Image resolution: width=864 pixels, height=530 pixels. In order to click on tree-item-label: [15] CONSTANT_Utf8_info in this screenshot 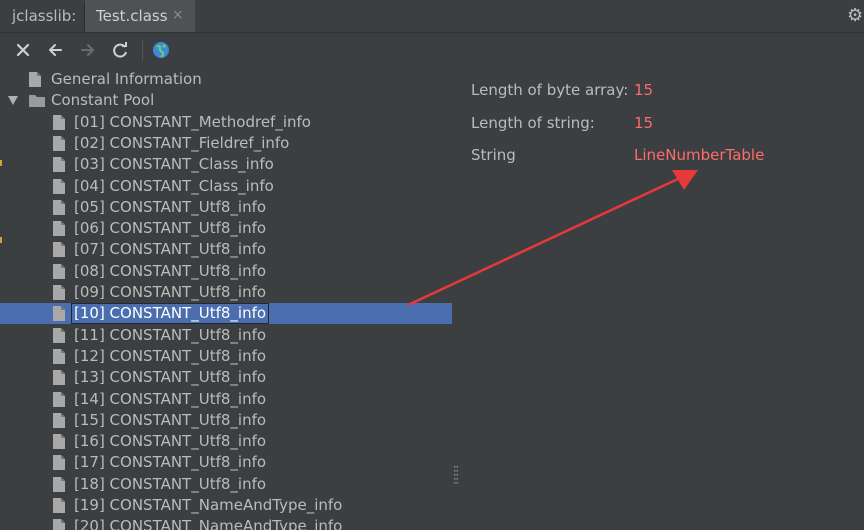, I will do `click(170, 419)`.